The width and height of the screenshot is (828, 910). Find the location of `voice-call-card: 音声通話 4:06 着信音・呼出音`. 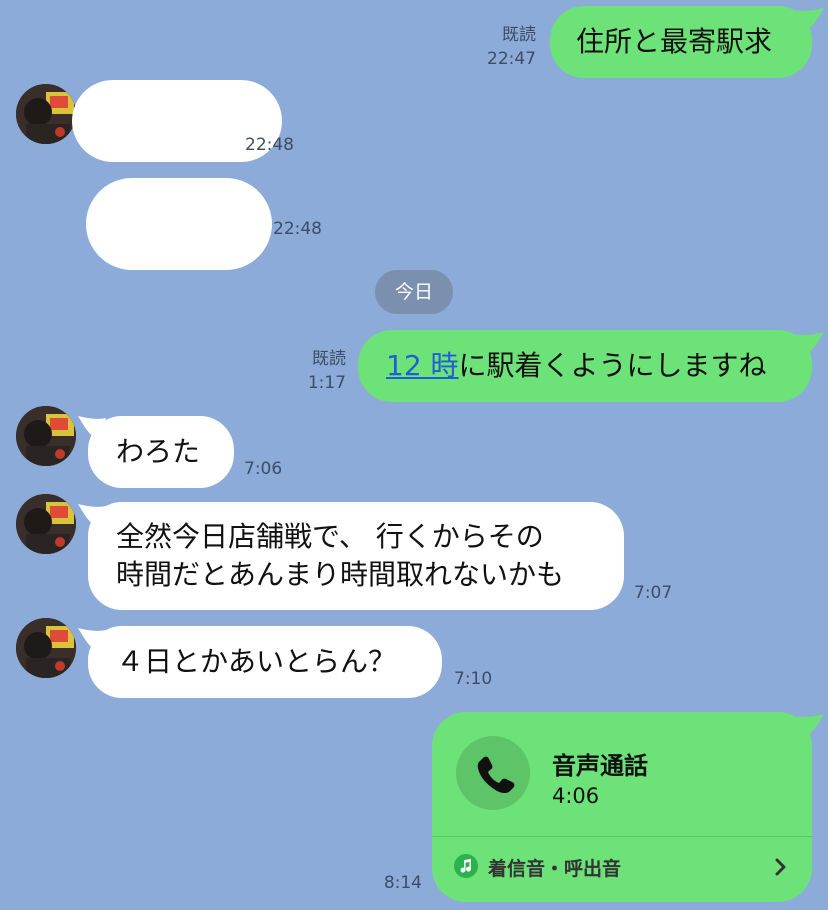

voice-call-card: 音声通話 4:06 着信音・呼出音 is located at coordinates (622, 807).